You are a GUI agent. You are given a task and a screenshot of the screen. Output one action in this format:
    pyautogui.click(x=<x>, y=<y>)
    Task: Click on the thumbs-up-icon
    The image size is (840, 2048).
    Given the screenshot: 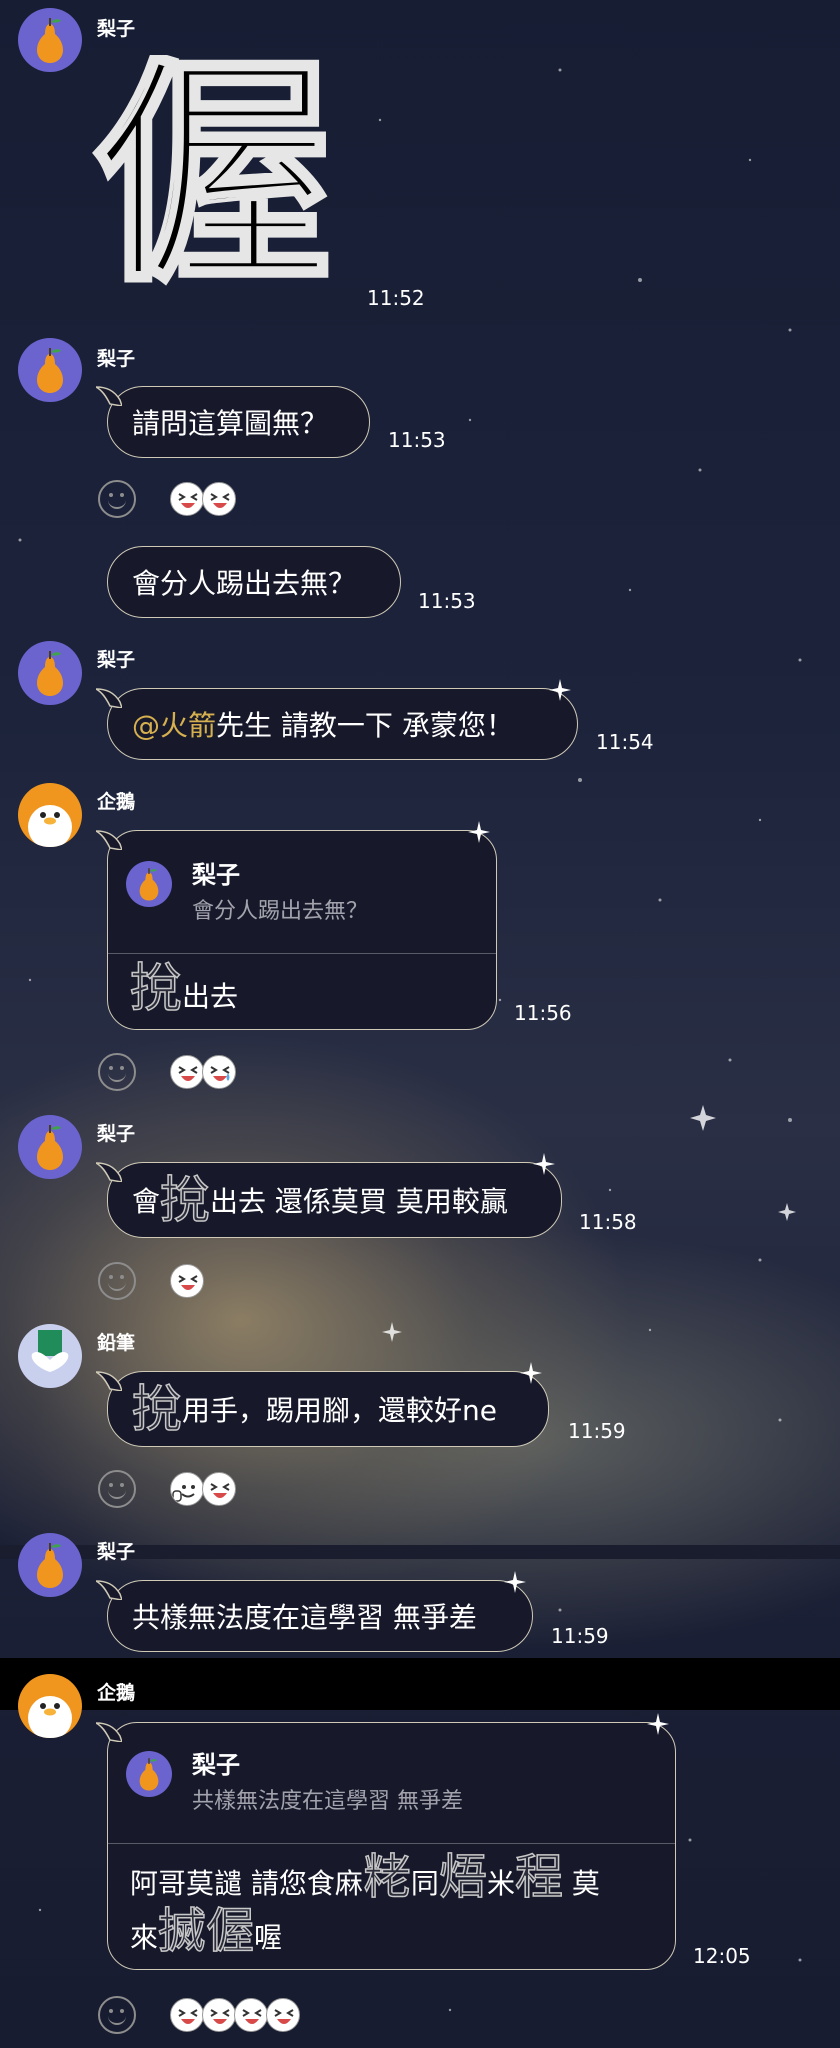 What is the action you would take?
    pyautogui.click(x=187, y=1489)
    